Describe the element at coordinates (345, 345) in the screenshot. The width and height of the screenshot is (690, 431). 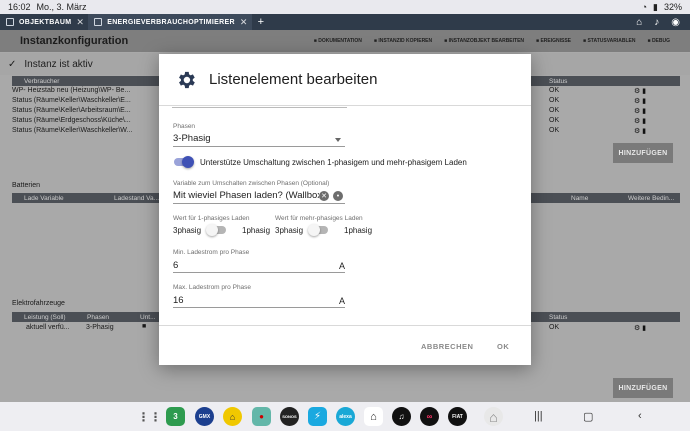
I see `dialog-footer: ABBRECHEN OK` at that location.